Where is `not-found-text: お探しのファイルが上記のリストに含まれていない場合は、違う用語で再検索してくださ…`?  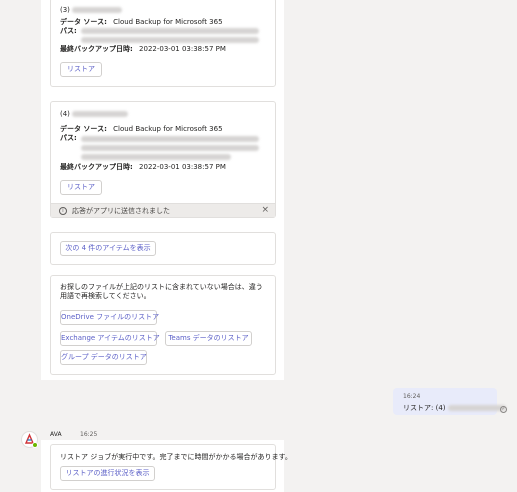 not-found-text: お探しのファイルが上記のリストに含まれていない場合は、違う用語で再検索してくださ… is located at coordinates (161, 291).